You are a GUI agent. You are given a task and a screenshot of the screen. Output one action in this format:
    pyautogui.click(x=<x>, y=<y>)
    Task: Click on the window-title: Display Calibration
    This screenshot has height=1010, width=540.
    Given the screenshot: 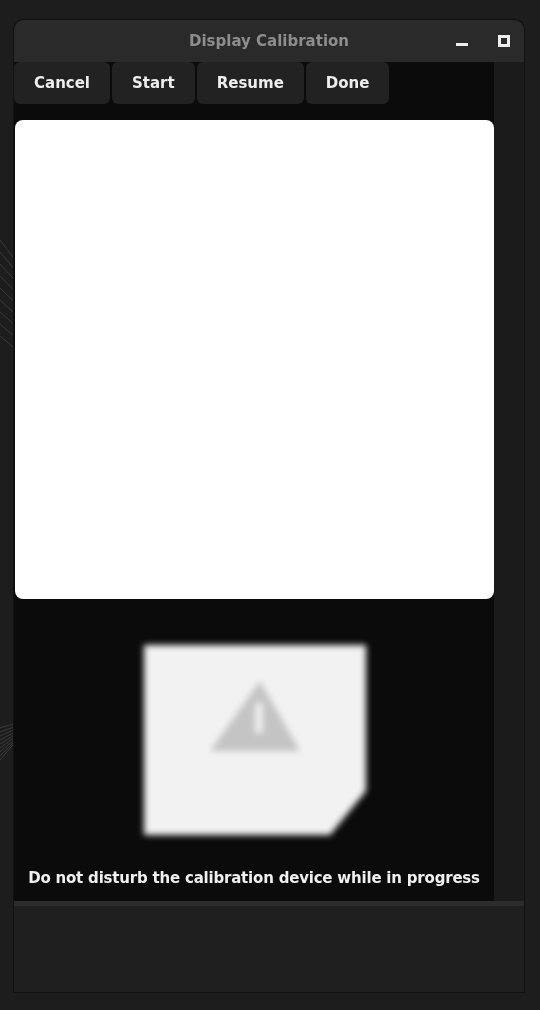 What is the action you would take?
    pyautogui.click(x=269, y=41)
    